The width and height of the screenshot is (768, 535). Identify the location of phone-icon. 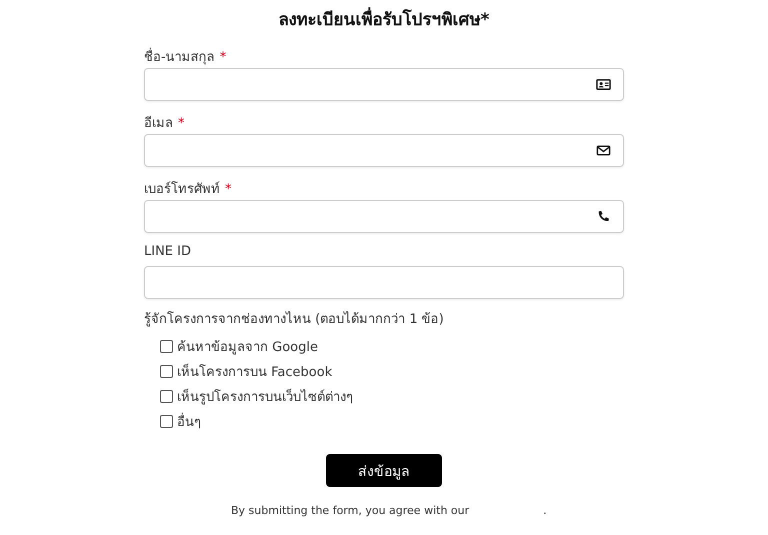
(603, 216).